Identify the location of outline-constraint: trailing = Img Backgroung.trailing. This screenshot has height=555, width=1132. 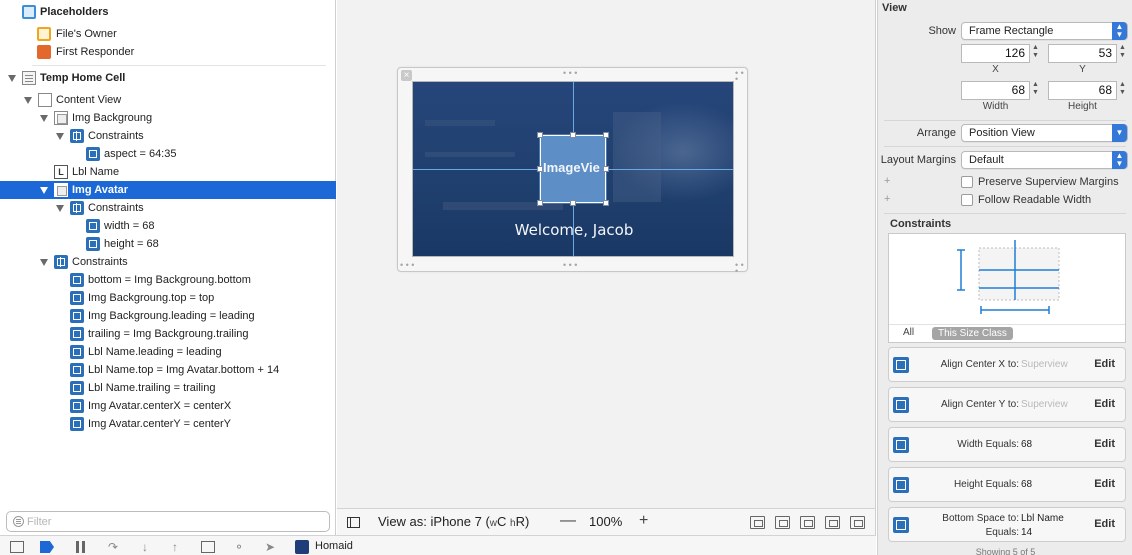
(168, 334).